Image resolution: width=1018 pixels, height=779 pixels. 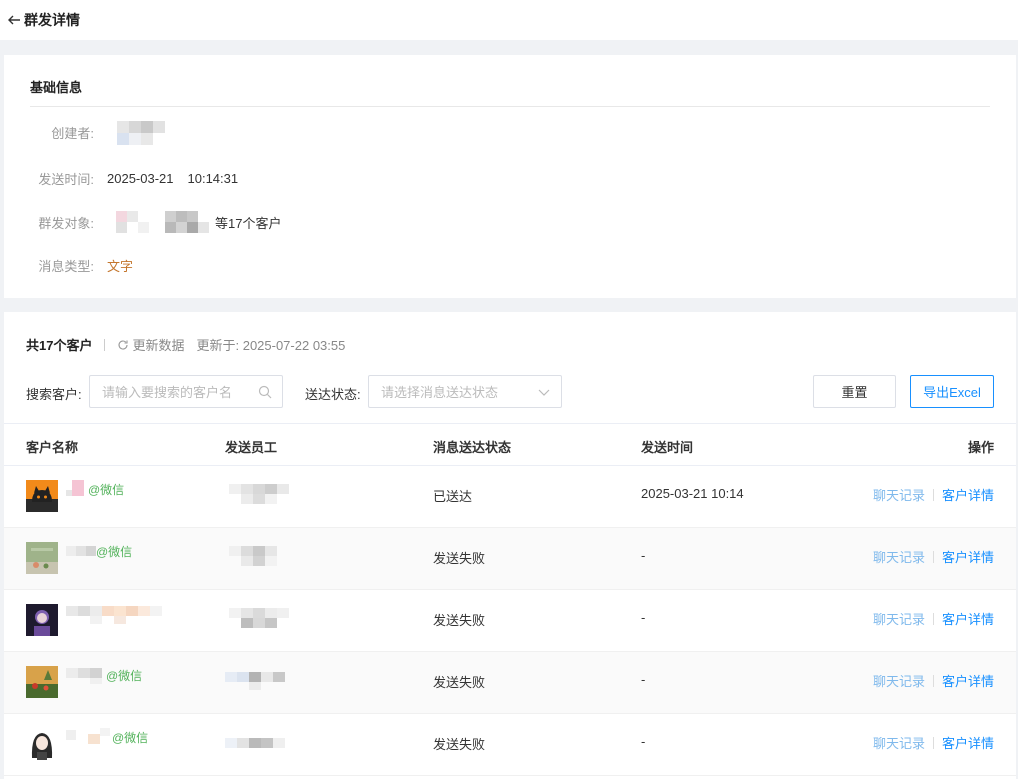 I want to click on search-label: 搜索客户:, so click(x=54, y=394).